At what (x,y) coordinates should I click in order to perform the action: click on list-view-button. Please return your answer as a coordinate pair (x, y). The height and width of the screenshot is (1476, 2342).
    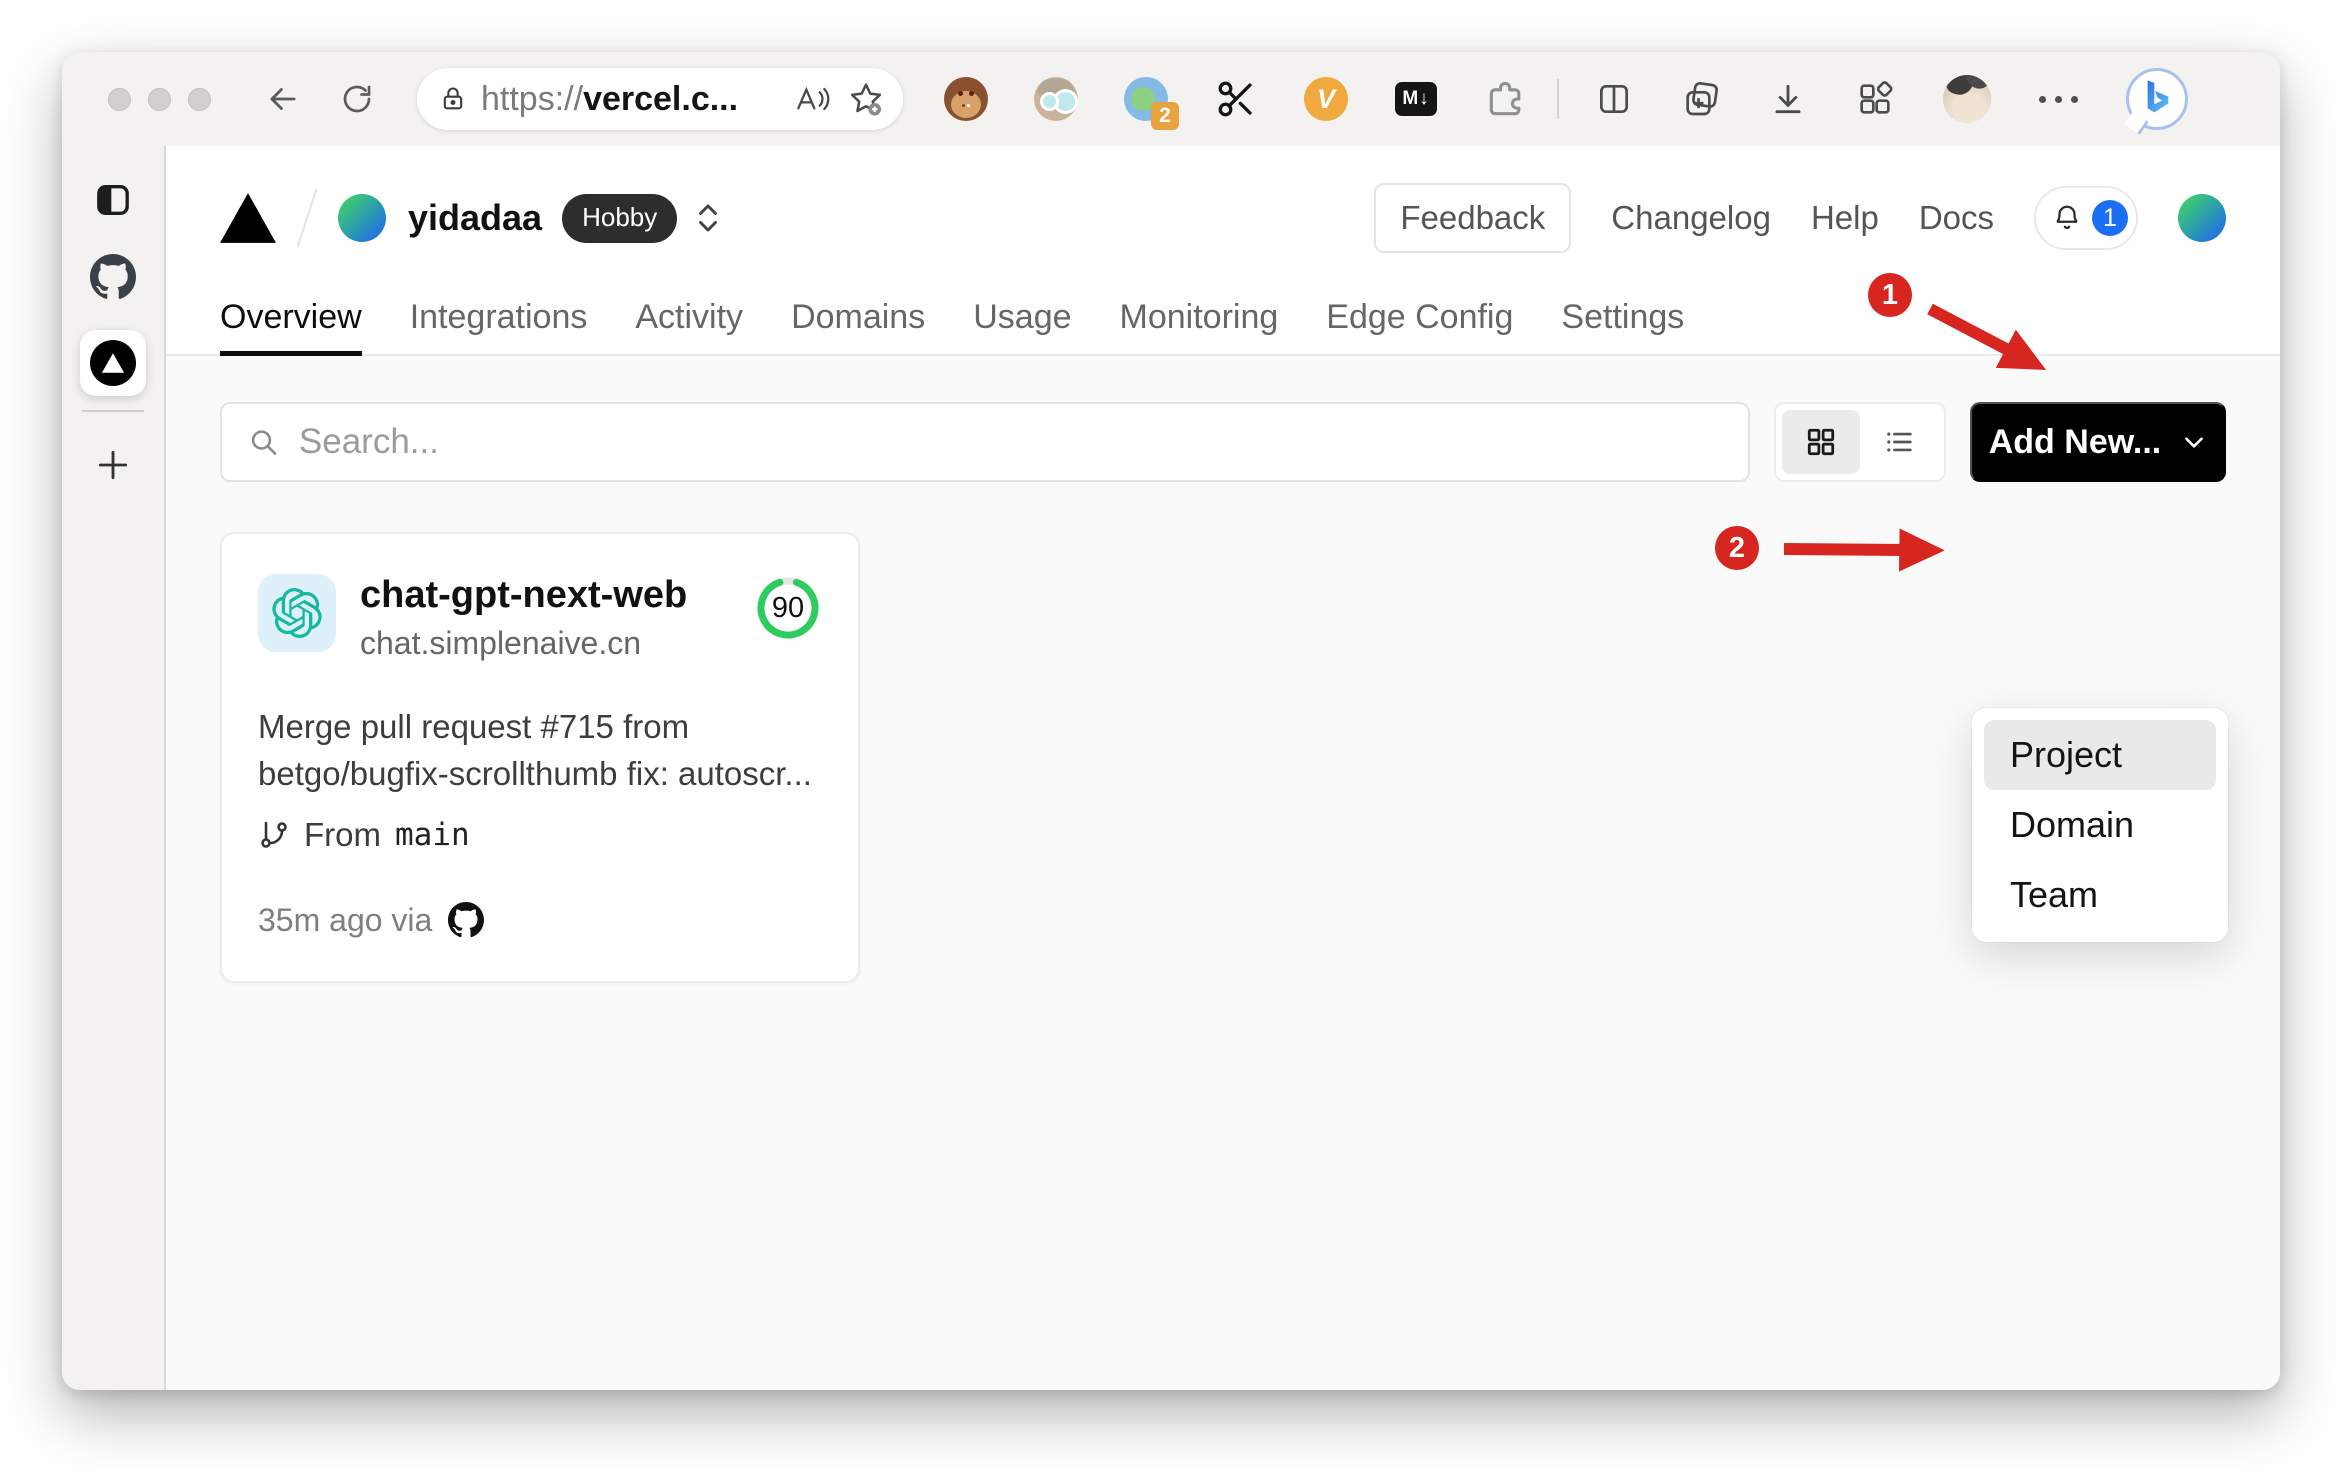
    Looking at the image, I should click on (1899, 442).